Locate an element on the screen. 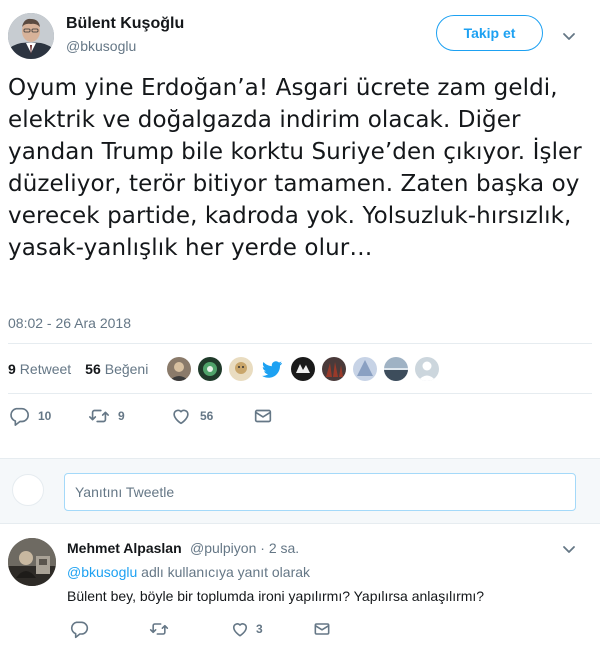  like-count: 56 is located at coordinates (93, 369).